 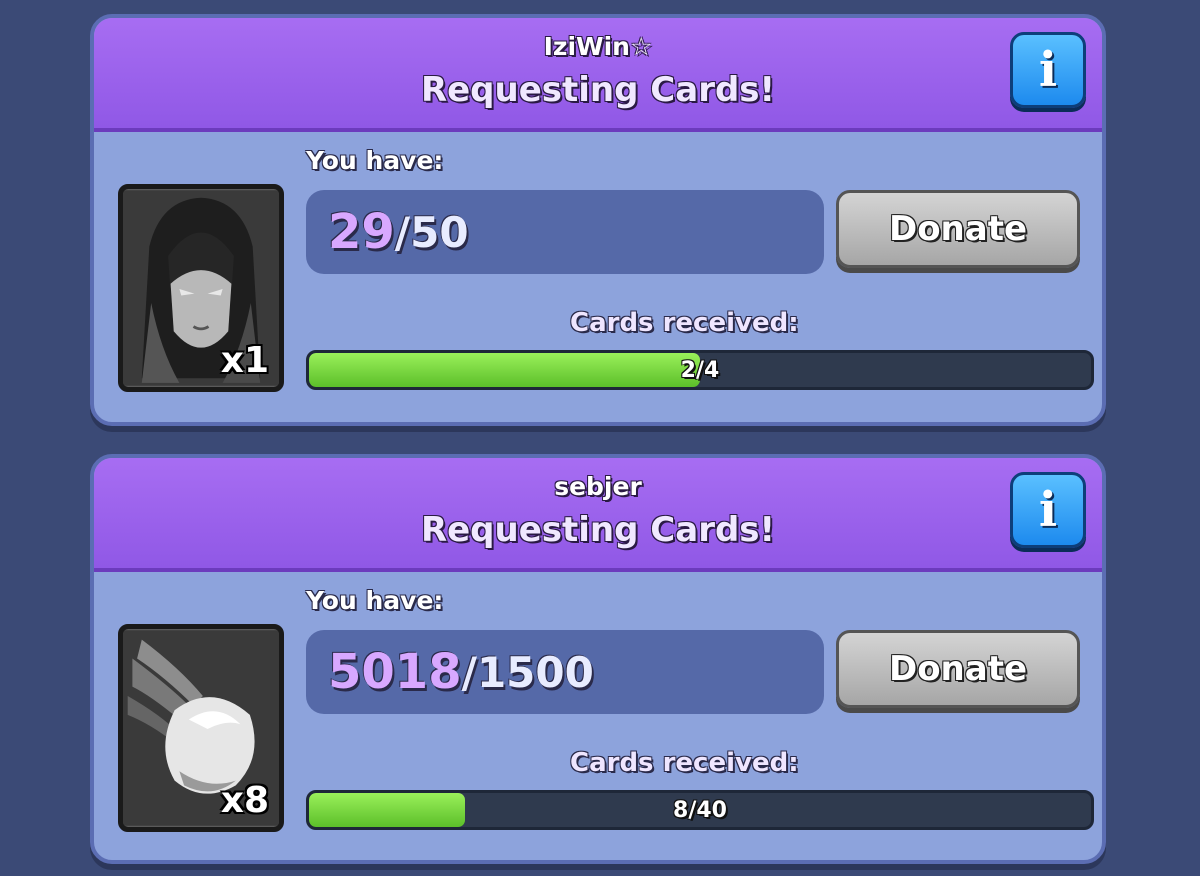 I want to click on owned-needed: 1500, so click(x=535, y=672).